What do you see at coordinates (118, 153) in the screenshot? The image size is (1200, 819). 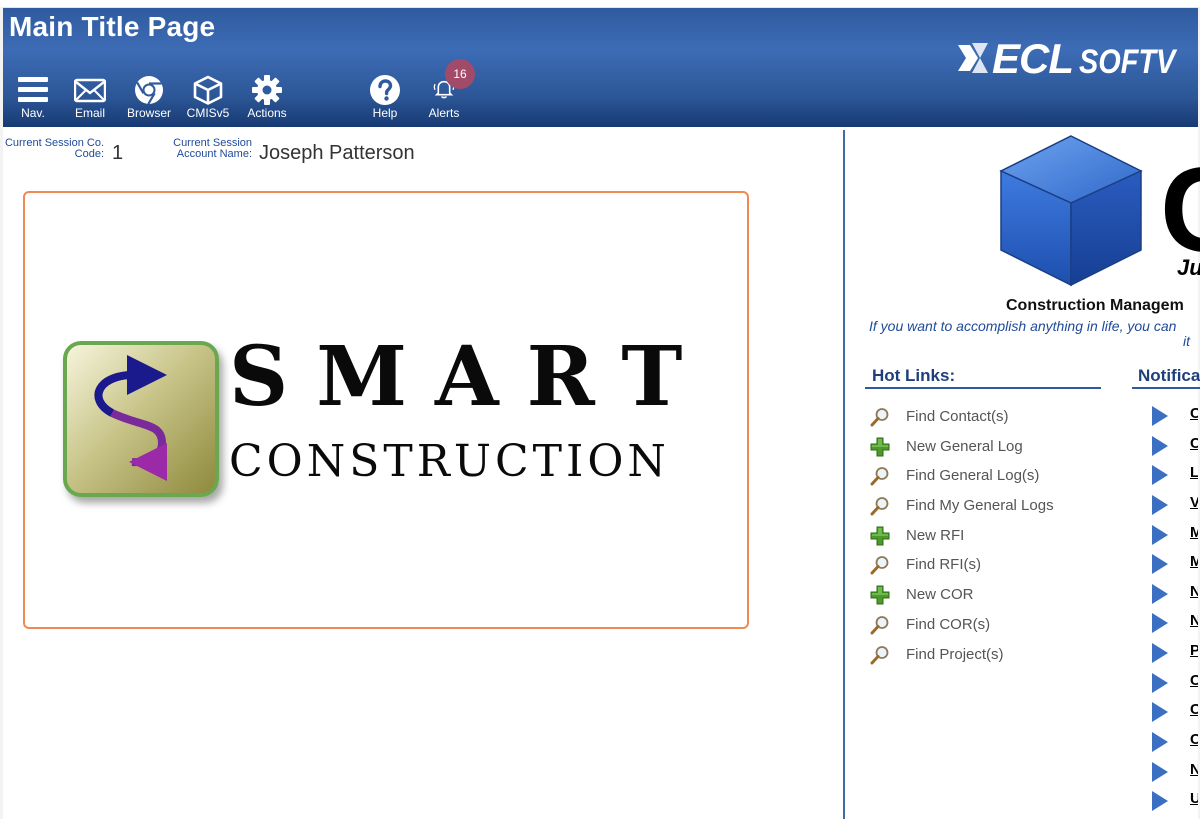 I see `company-code-value: 1` at bounding box center [118, 153].